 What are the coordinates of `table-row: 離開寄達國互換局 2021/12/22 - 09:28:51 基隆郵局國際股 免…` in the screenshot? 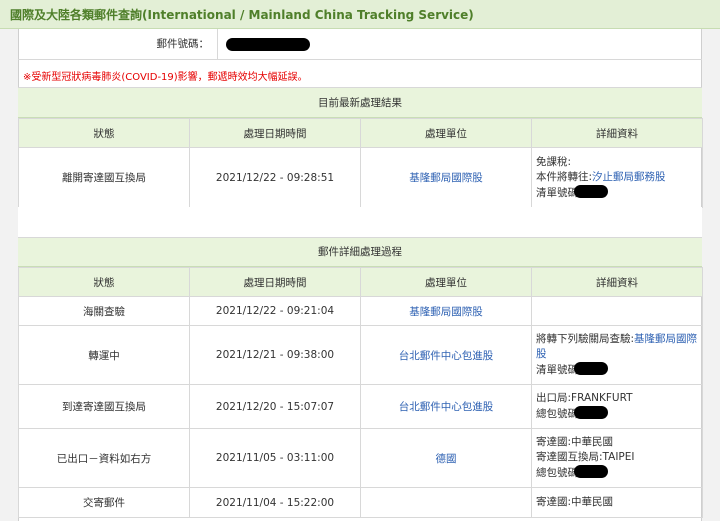 It's located at (360, 177).